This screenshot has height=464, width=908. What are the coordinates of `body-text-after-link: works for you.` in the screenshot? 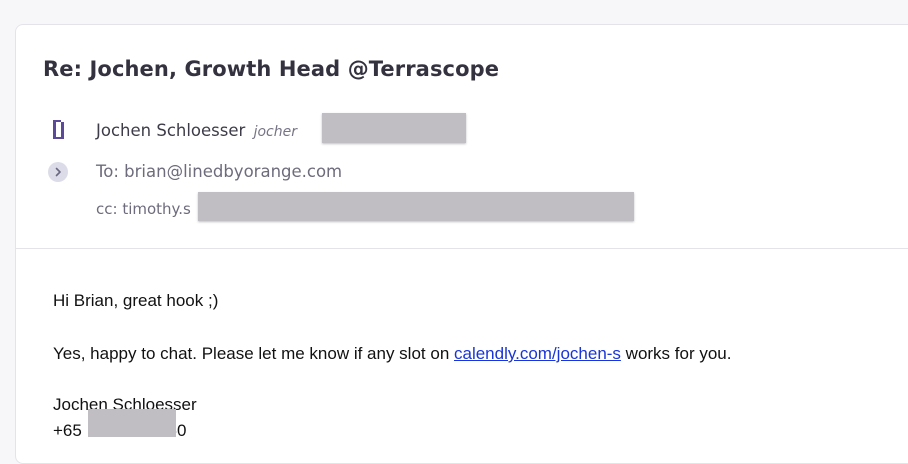 It's located at (676, 353).